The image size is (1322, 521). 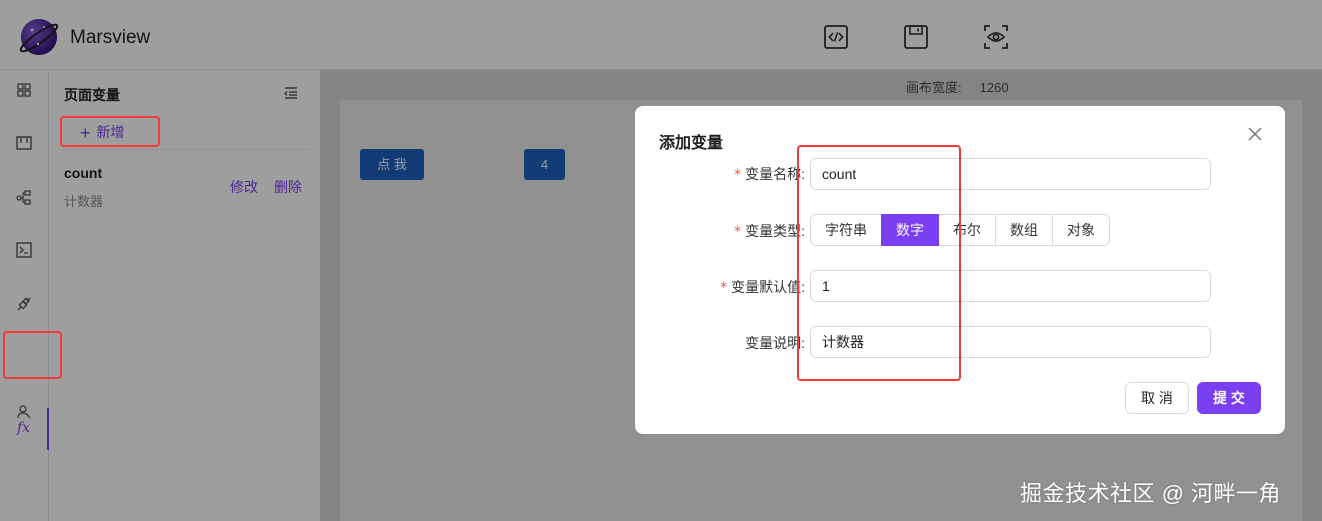 What do you see at coordinates (1157, 398) in the screenshot?
I see `cancel-button: 取 消` at bounding box center [1157, 398].